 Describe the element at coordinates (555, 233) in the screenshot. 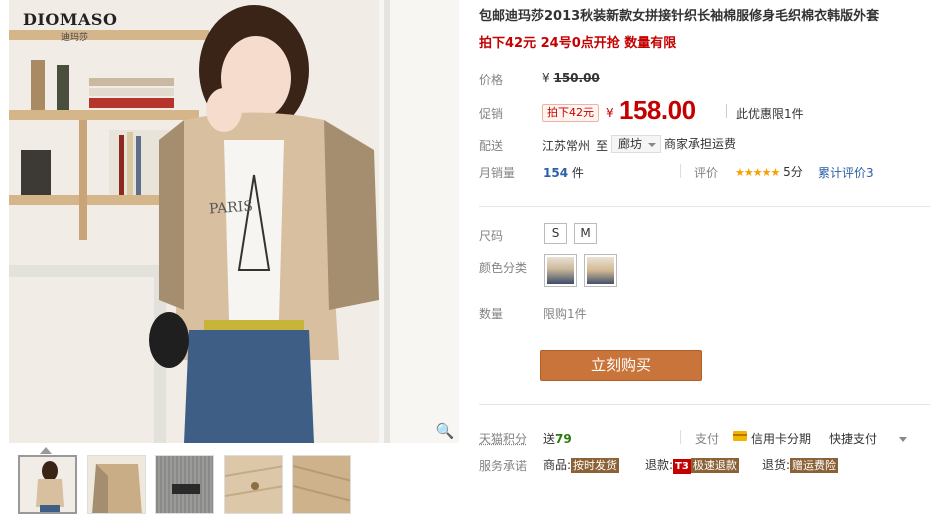

I see `size-option-s: S` at that location.